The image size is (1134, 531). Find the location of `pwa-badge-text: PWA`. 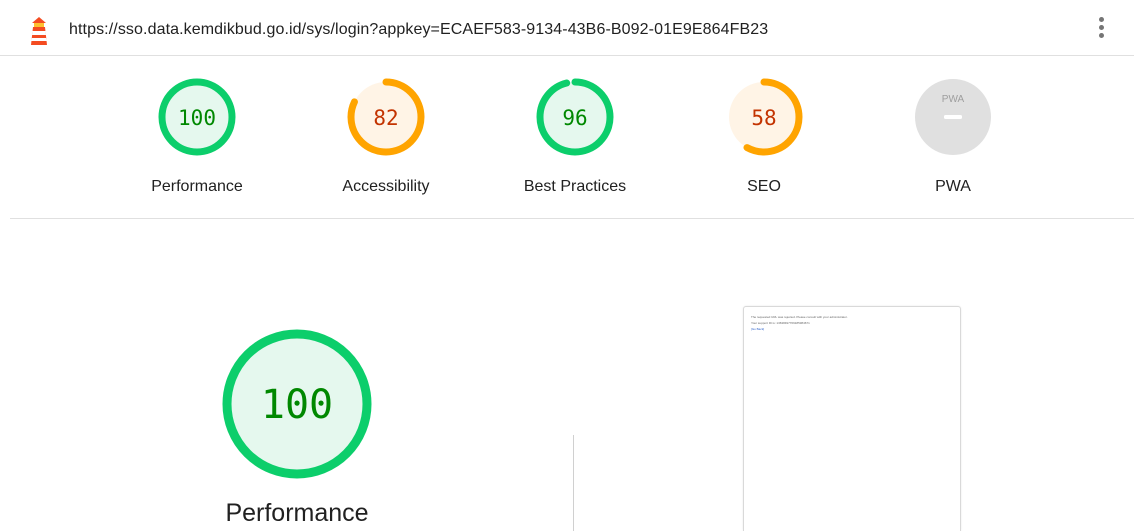

pwa-badge-text: PWA is located at coordinates (953, 99).